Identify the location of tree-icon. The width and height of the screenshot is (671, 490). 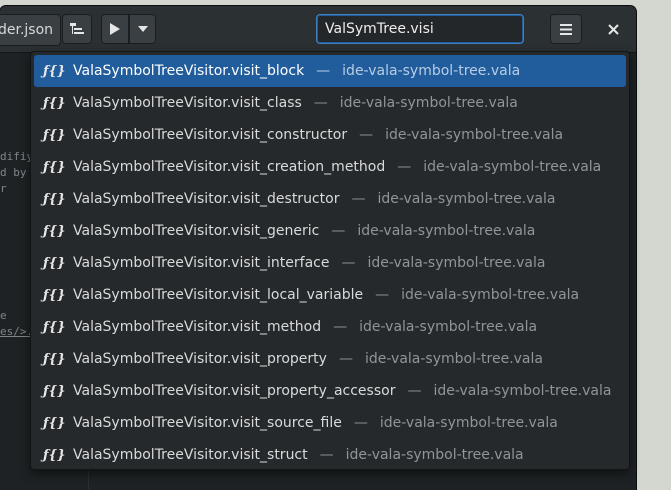
(77, 28).